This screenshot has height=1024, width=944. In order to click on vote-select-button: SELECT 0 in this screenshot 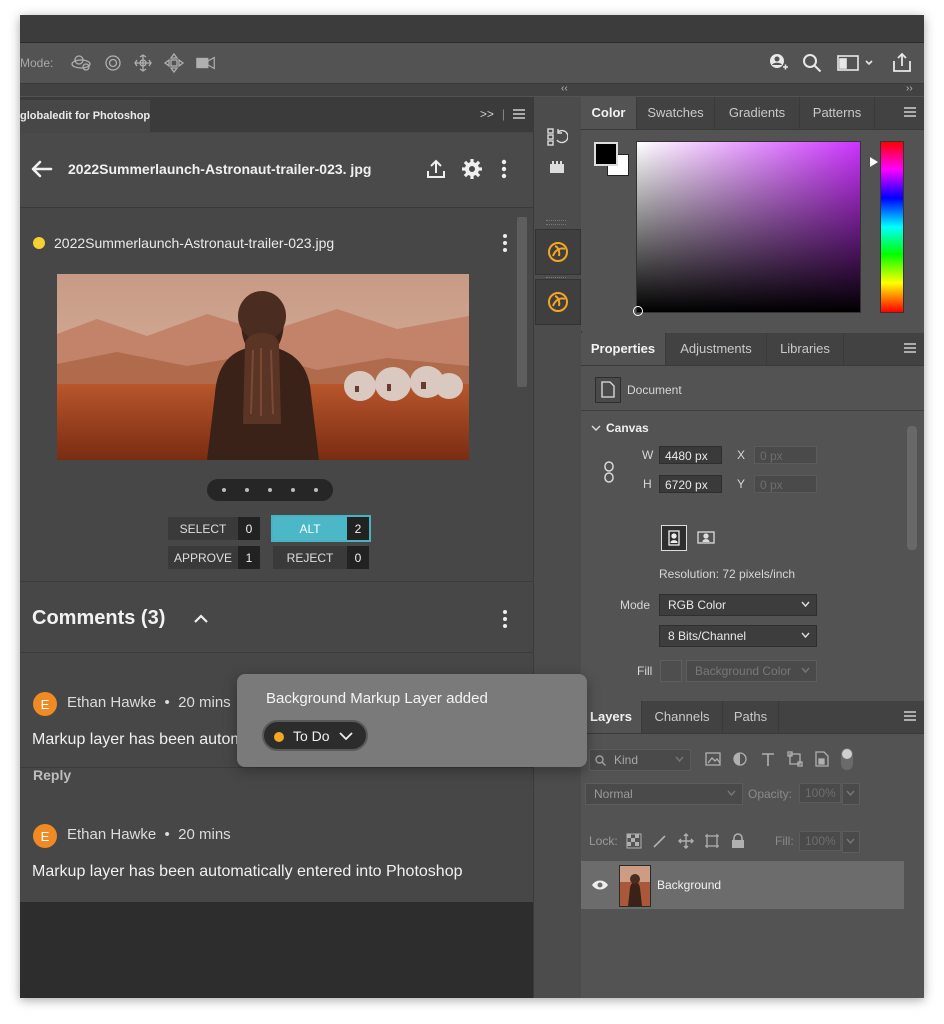, I will do `click(214, 528)`.